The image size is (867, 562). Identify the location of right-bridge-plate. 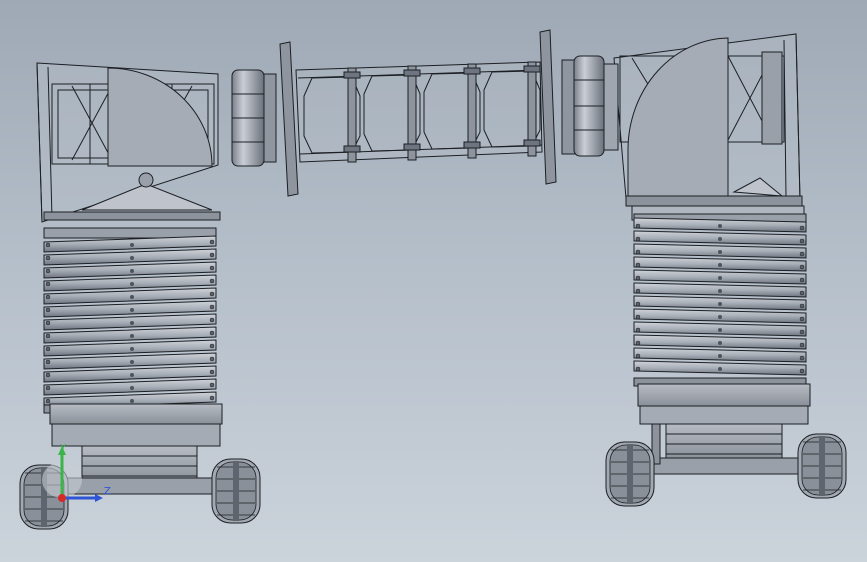
(548, 107).